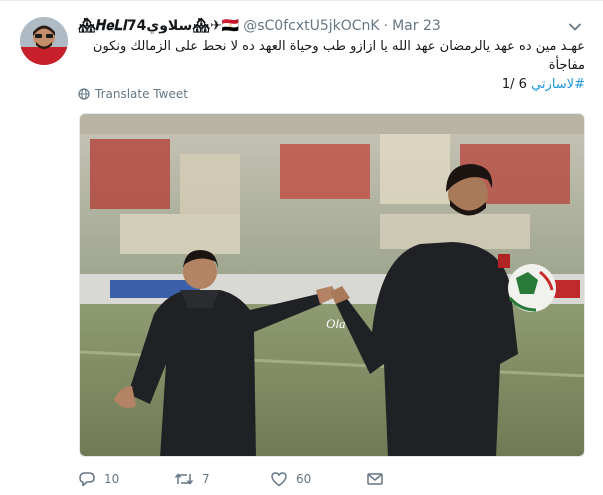  I want to click on heart-icon, so click(279, 479).